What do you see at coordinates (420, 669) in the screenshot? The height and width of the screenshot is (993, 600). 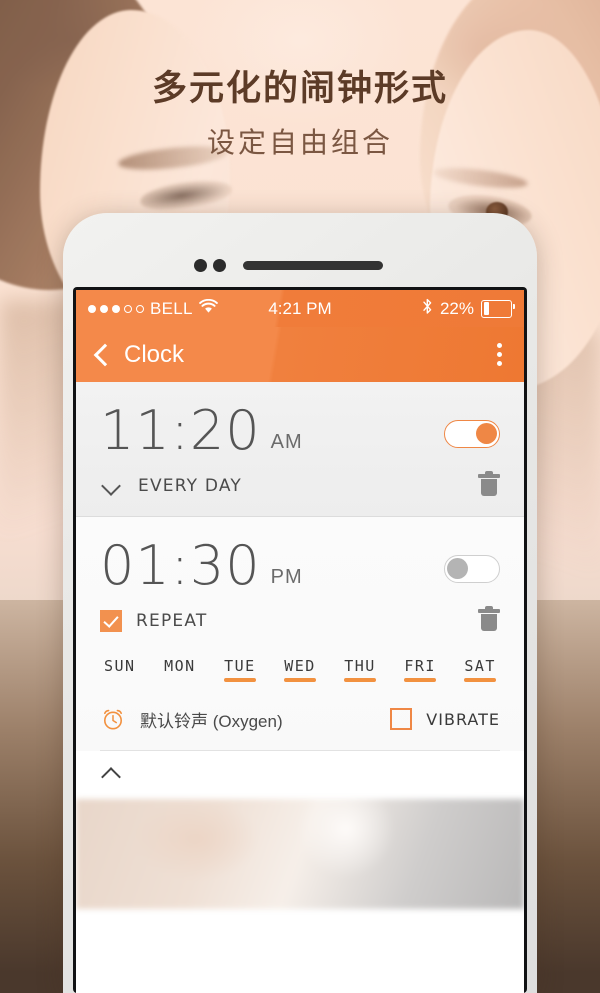 I see `weekday-fri: FRI` at bounding box center [420, 669].